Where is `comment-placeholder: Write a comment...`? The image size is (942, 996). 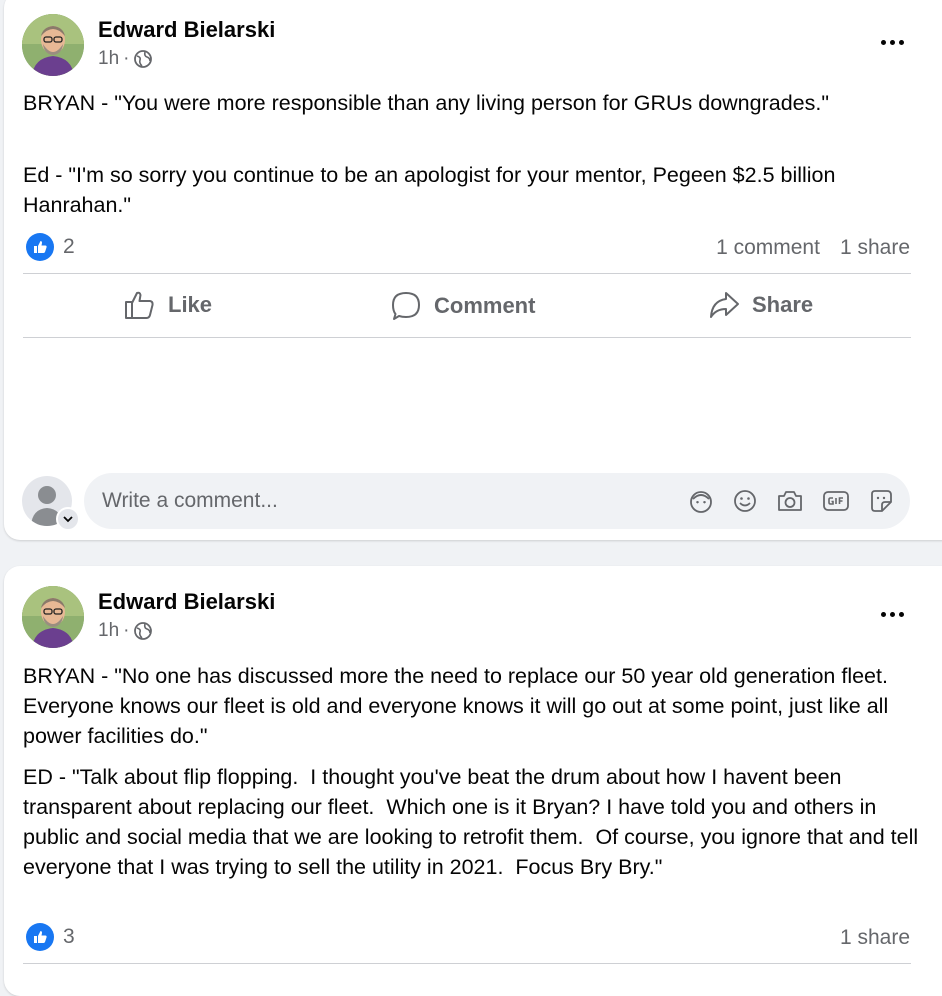
comment-placeholder: Write a comment... is located at coordinates (190, 500).